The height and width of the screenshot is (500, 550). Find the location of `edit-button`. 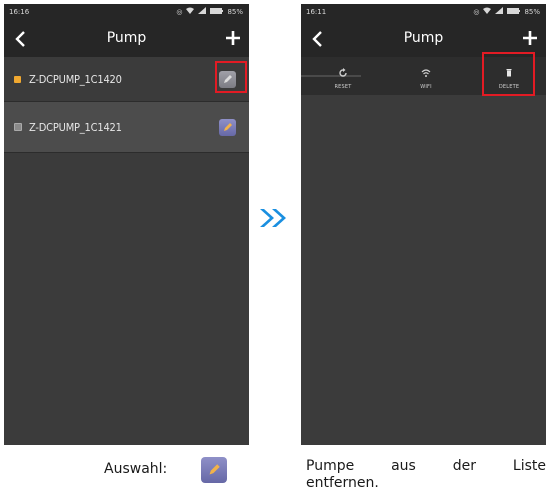

edit-button is located at coordinates (227, 127).